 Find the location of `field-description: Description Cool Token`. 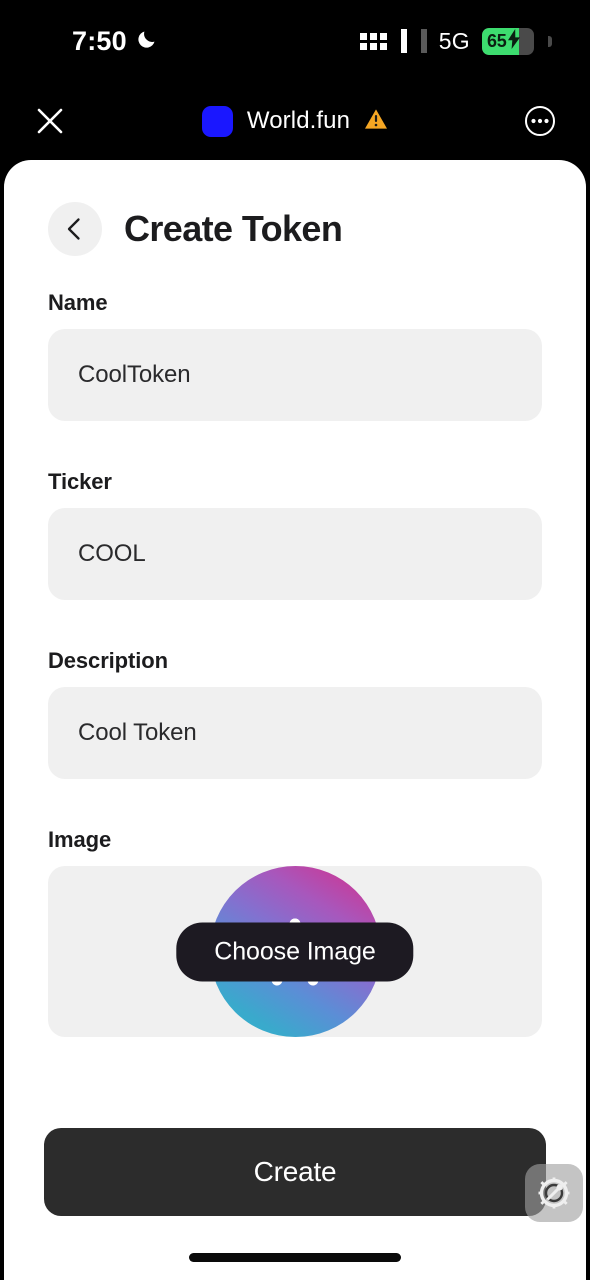

field-description: Description Cool Token is located at coordinates (295, 713).